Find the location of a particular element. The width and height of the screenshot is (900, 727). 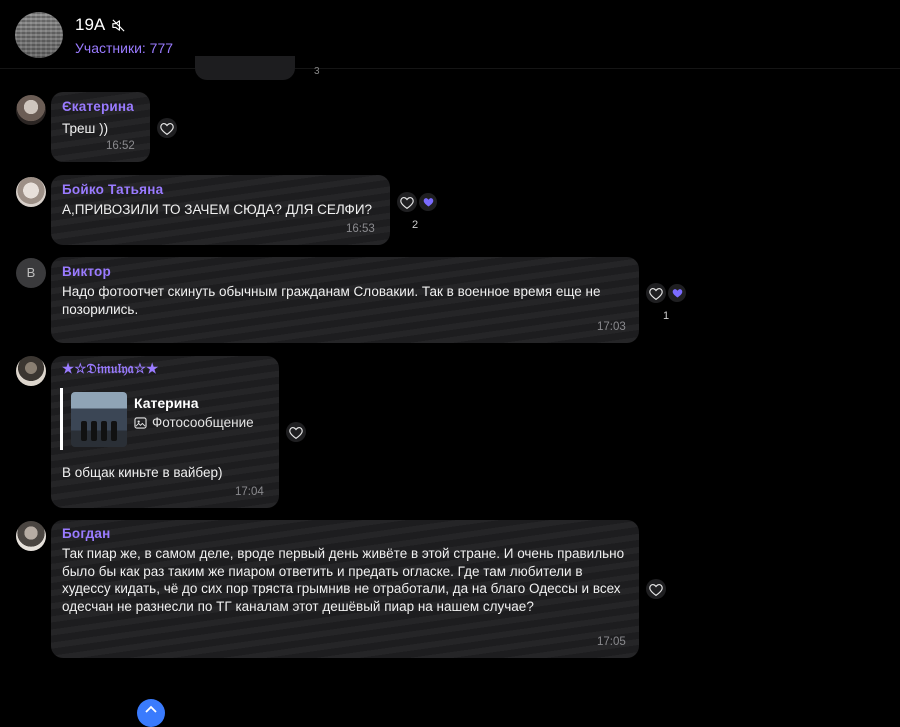

reply-preview: Катерина Фотосообщение is located at coordinates (166, 419).